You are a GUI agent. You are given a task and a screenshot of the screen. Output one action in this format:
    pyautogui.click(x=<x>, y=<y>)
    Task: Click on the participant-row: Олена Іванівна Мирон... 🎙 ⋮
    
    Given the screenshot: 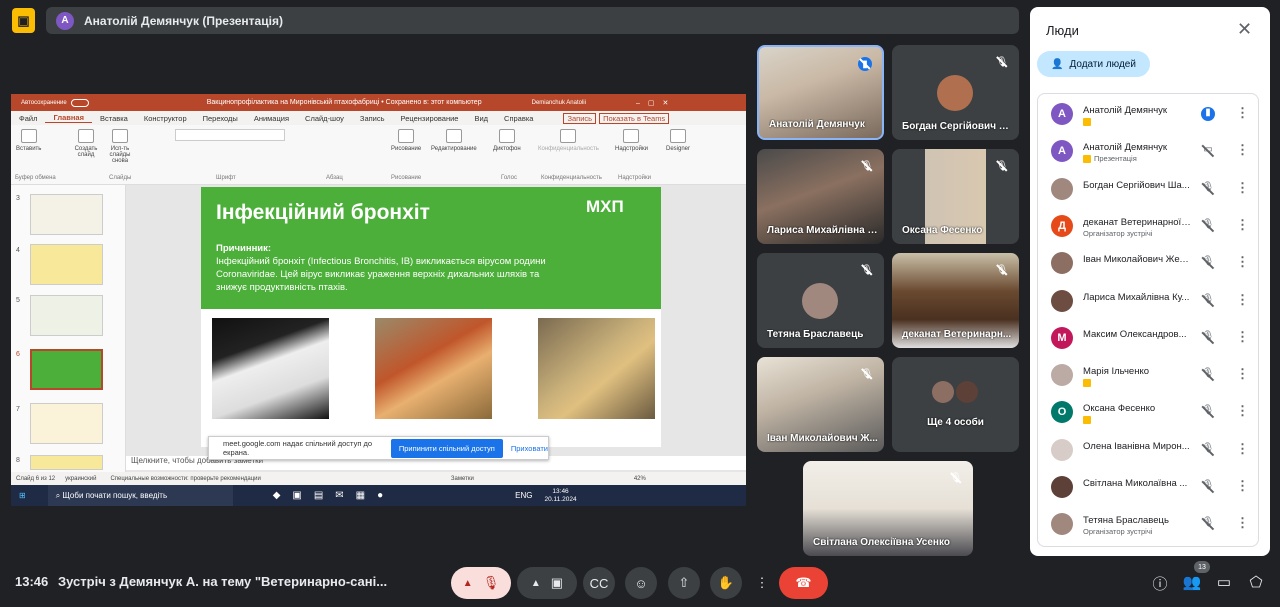 What is the action you would take?
    pyautogui.click(x=1149, y=452)
    